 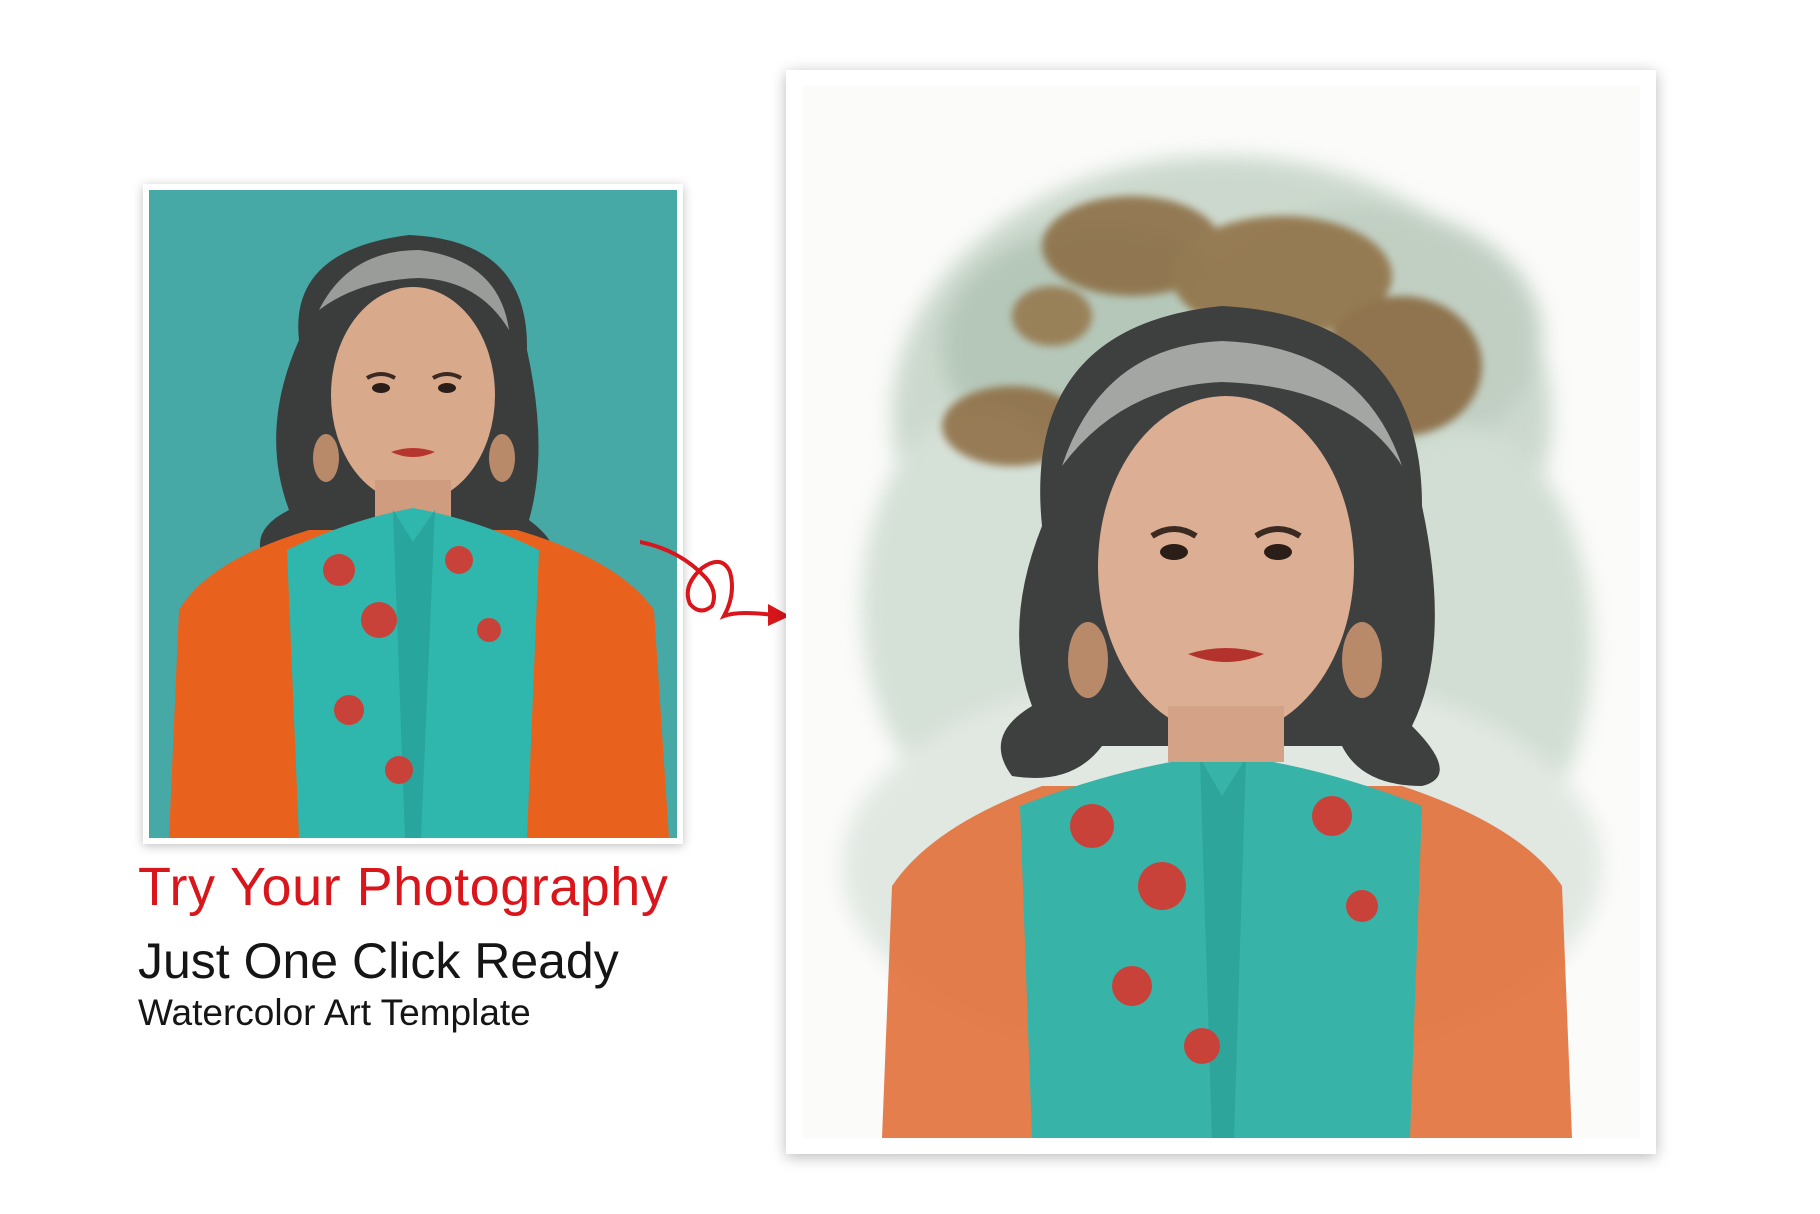 I want to click on curly-arrow-icon, so click(x=715, y=583).